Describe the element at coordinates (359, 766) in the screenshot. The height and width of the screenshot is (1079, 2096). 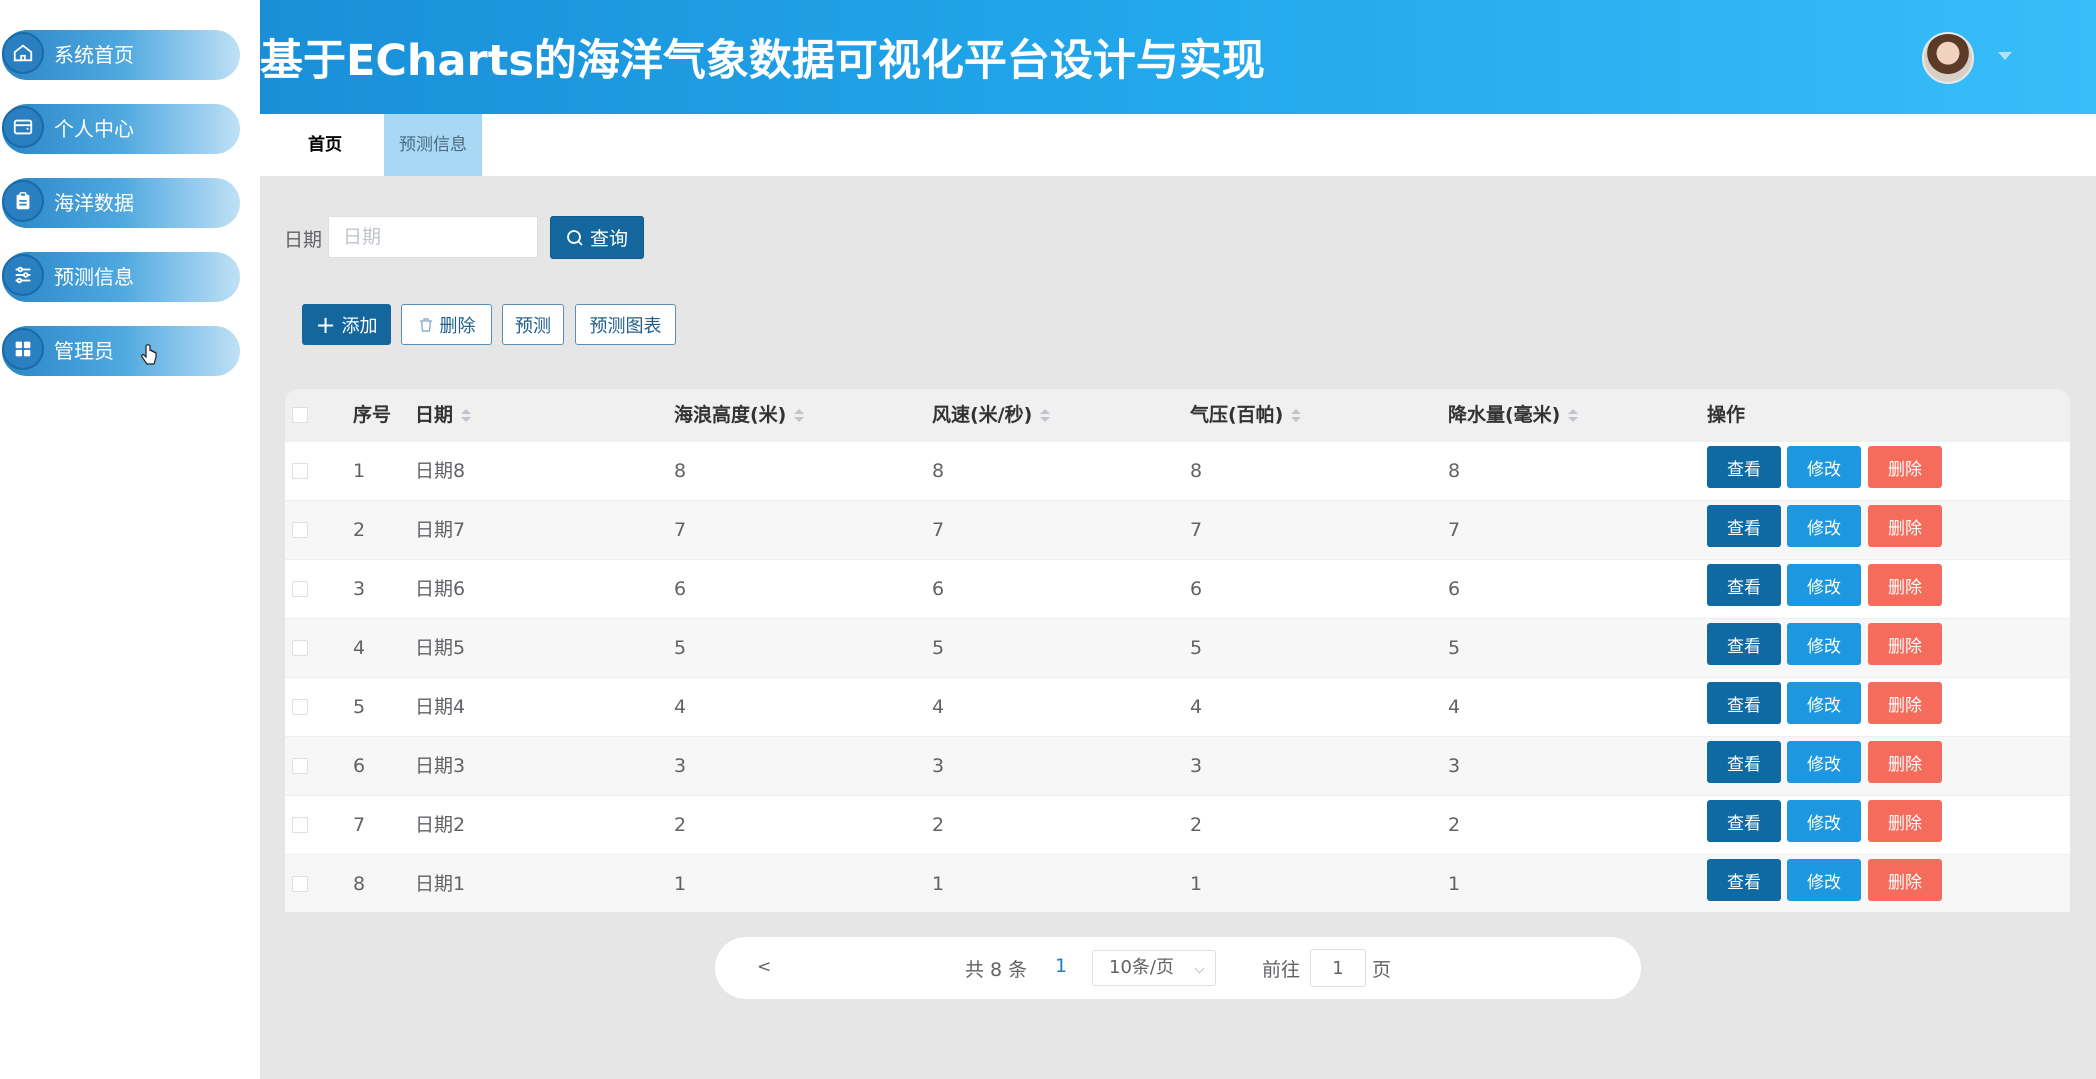
I see `cell-index: 6` at that location.